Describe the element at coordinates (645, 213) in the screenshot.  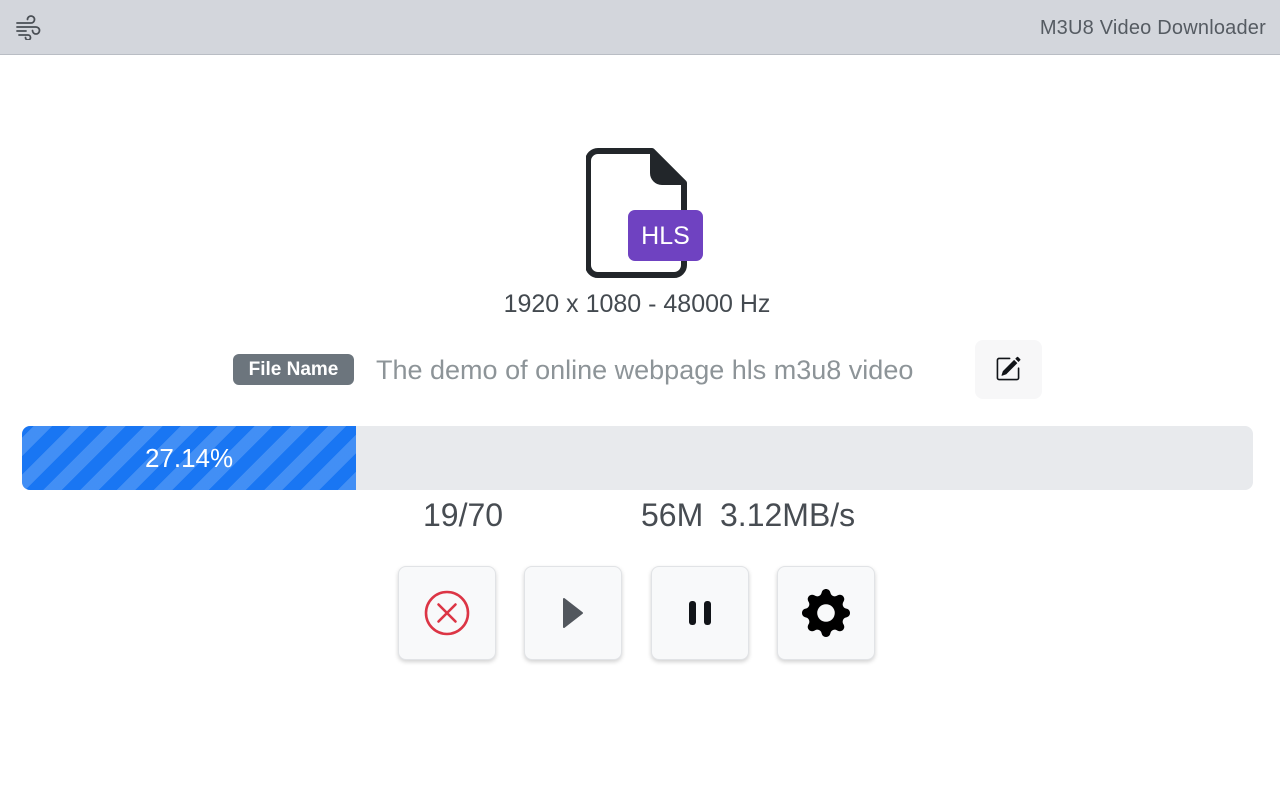
I see `hls-file-icon: HLS` at that location.